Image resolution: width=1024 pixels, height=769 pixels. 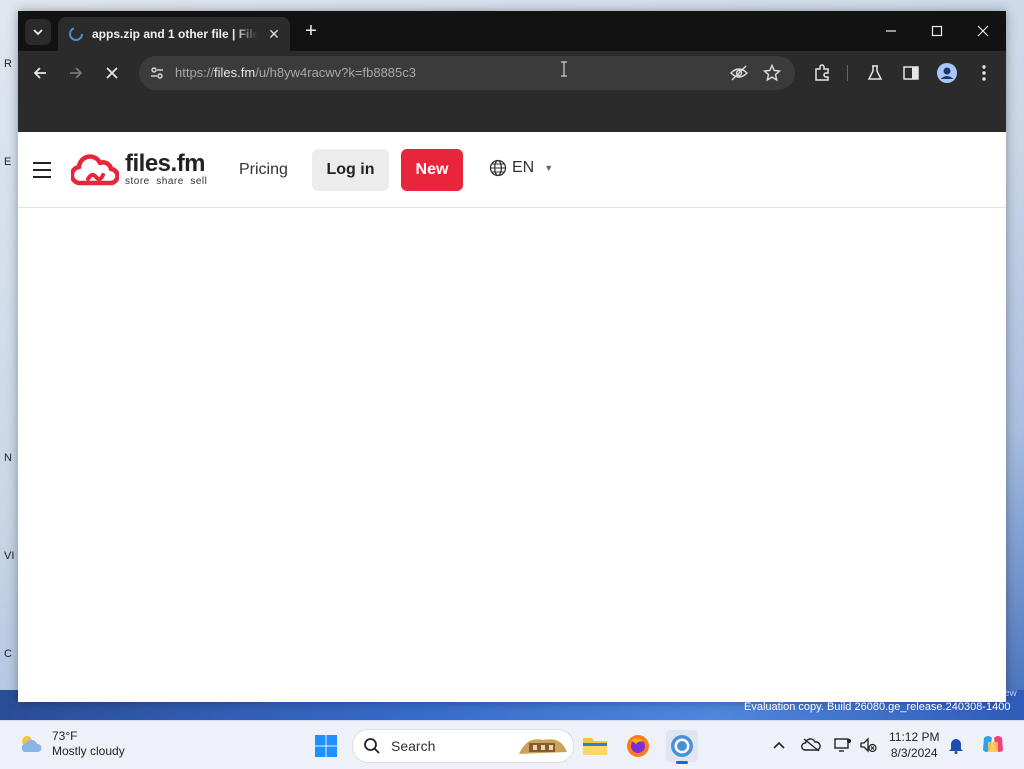 What do you see at coordinates (868, 745) in the screenshot?
I see `volume-muted-icon` at bounding box center [868, 745].